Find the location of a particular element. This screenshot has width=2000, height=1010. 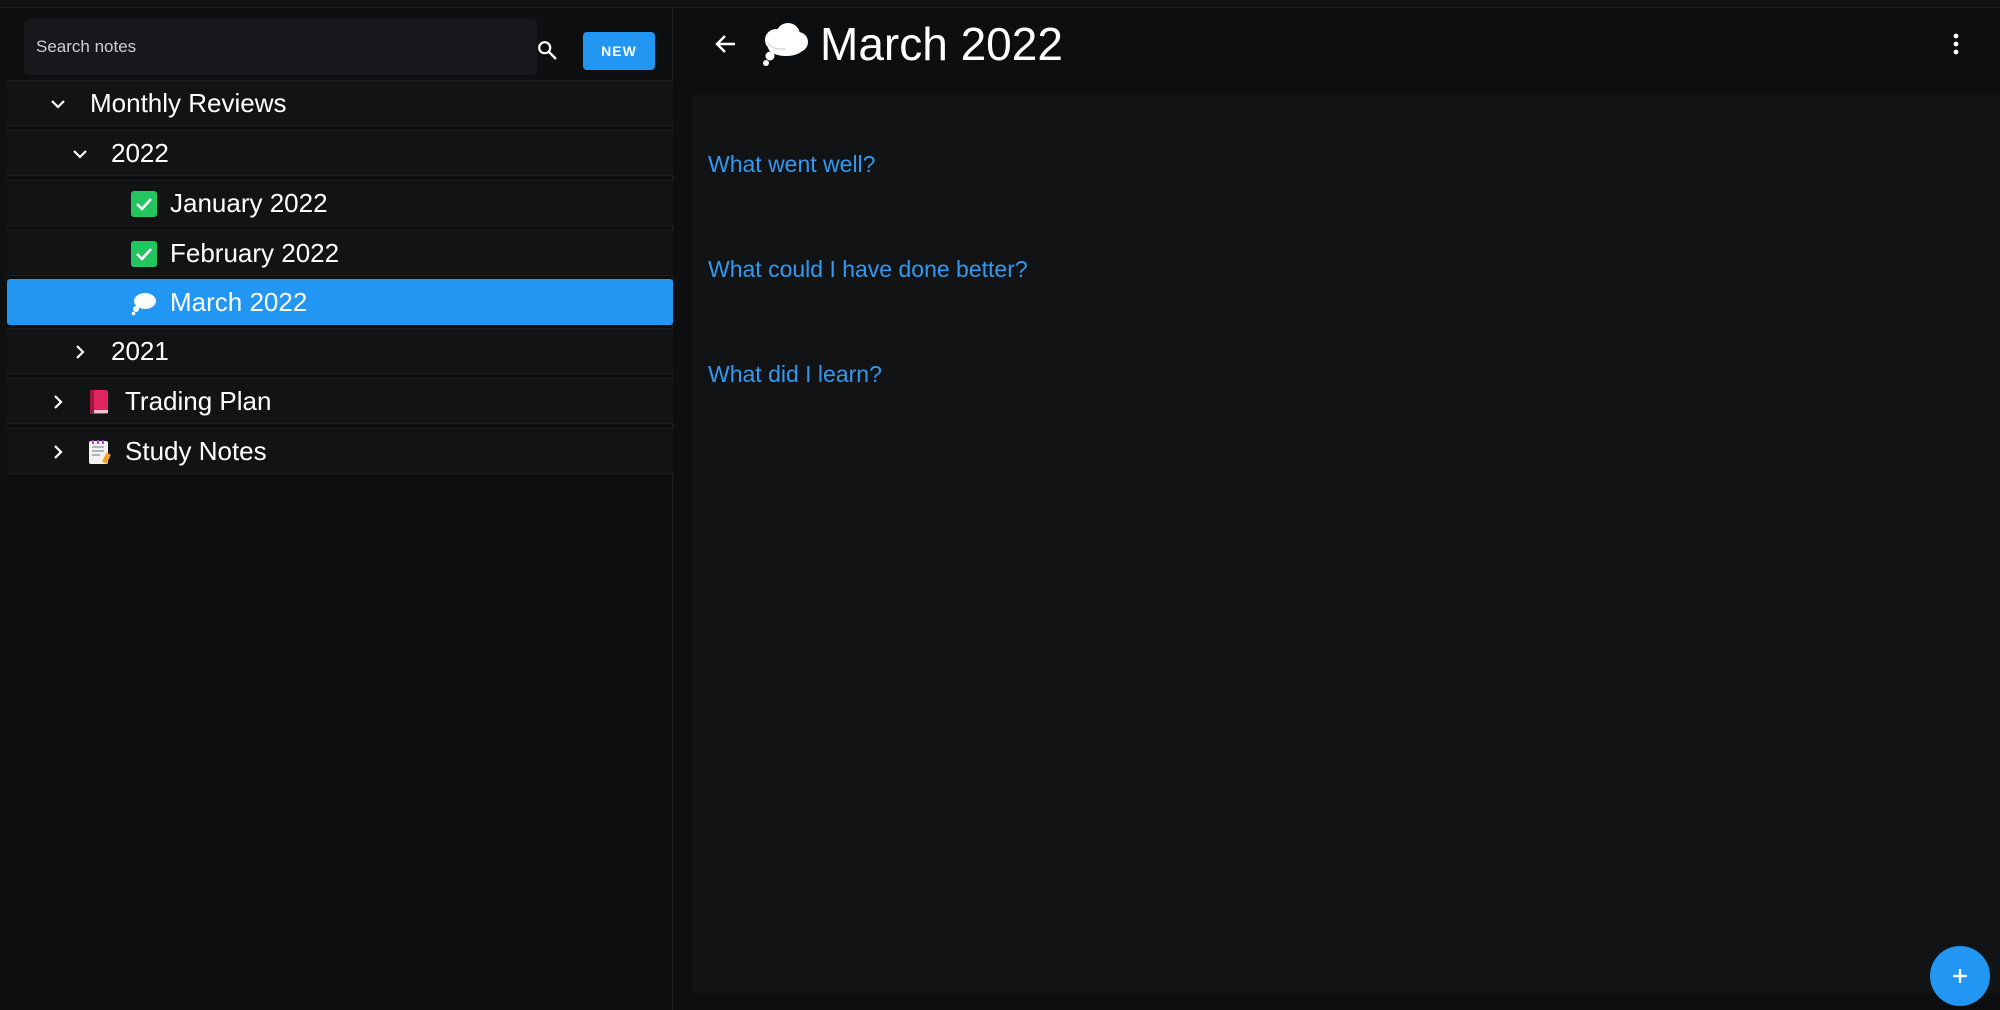

tree-item-study-notes: Study Notes is located at coordinates (340, 451).